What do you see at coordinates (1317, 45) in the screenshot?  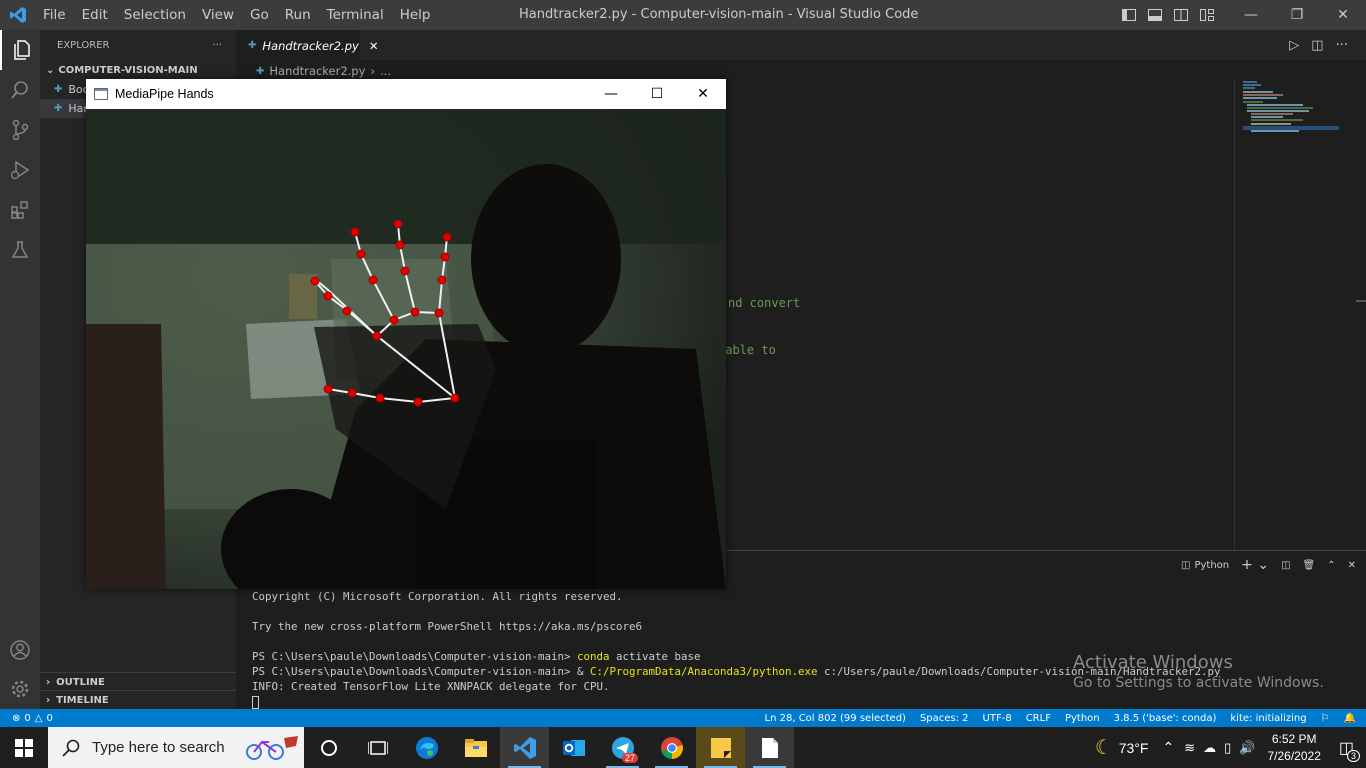 I see `split-editor-icon: ◫` at bounding box center [1317, 45].